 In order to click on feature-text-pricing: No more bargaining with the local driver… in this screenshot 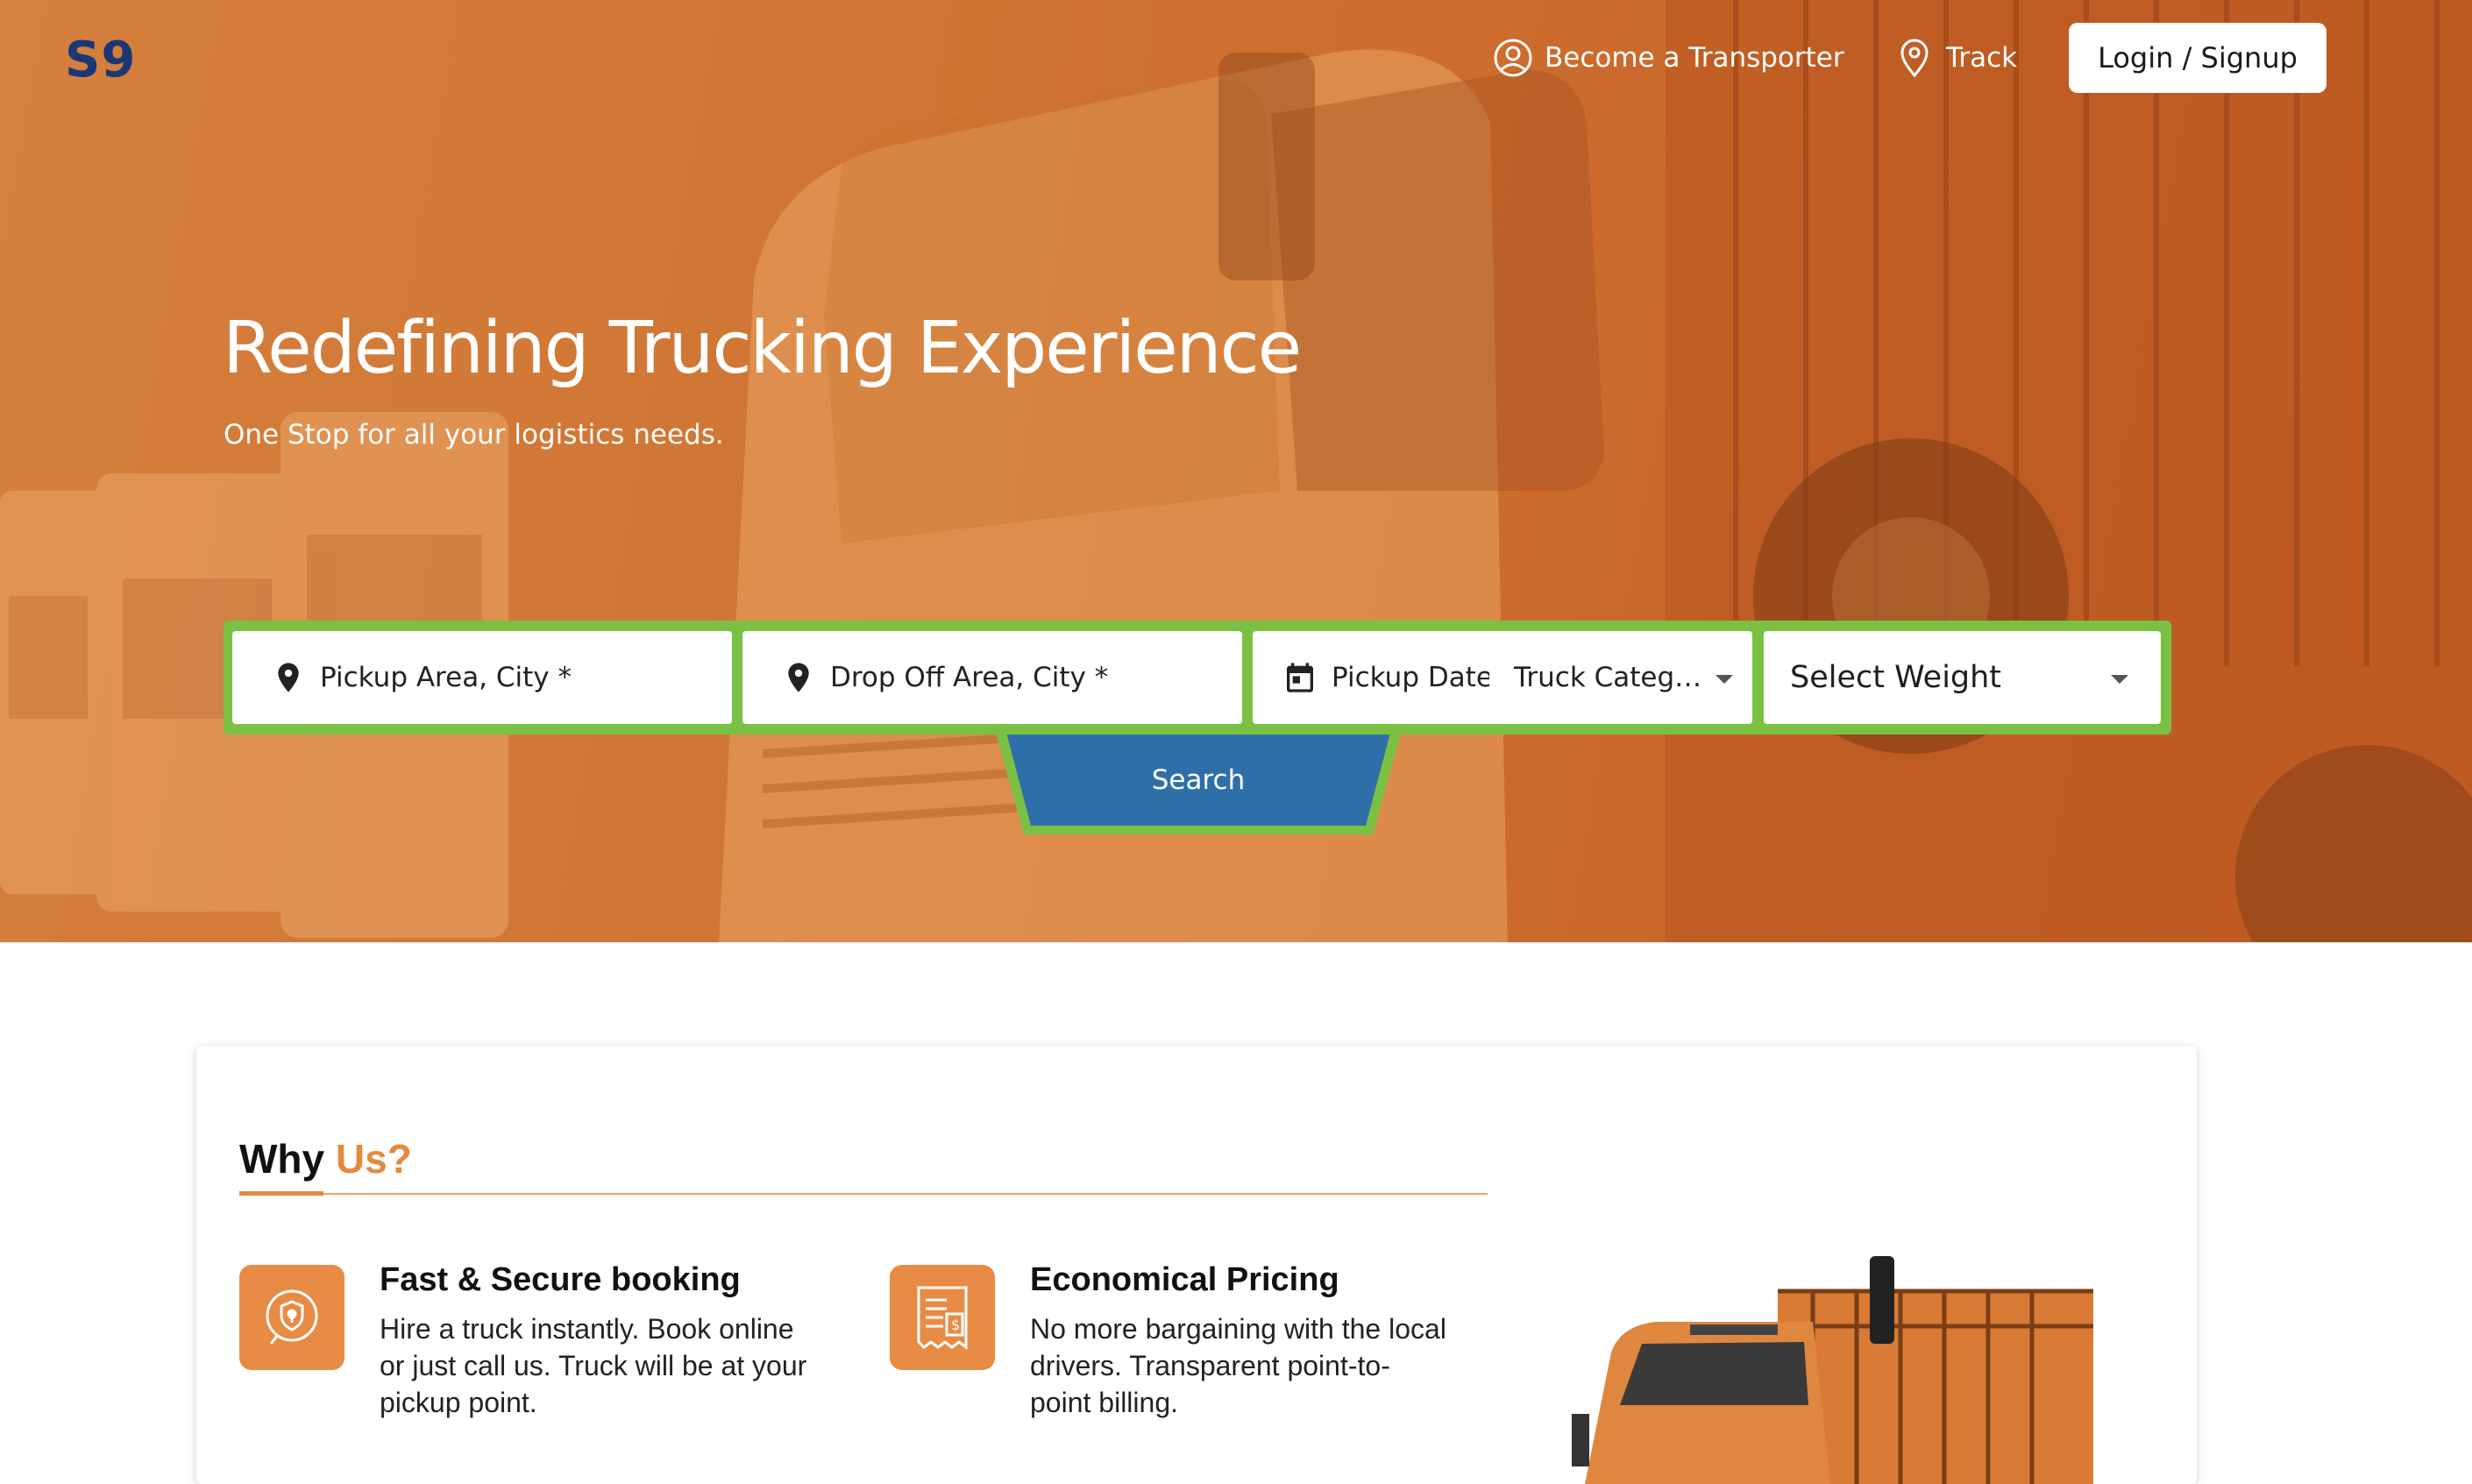, I will do `click(1238, 1365)`.